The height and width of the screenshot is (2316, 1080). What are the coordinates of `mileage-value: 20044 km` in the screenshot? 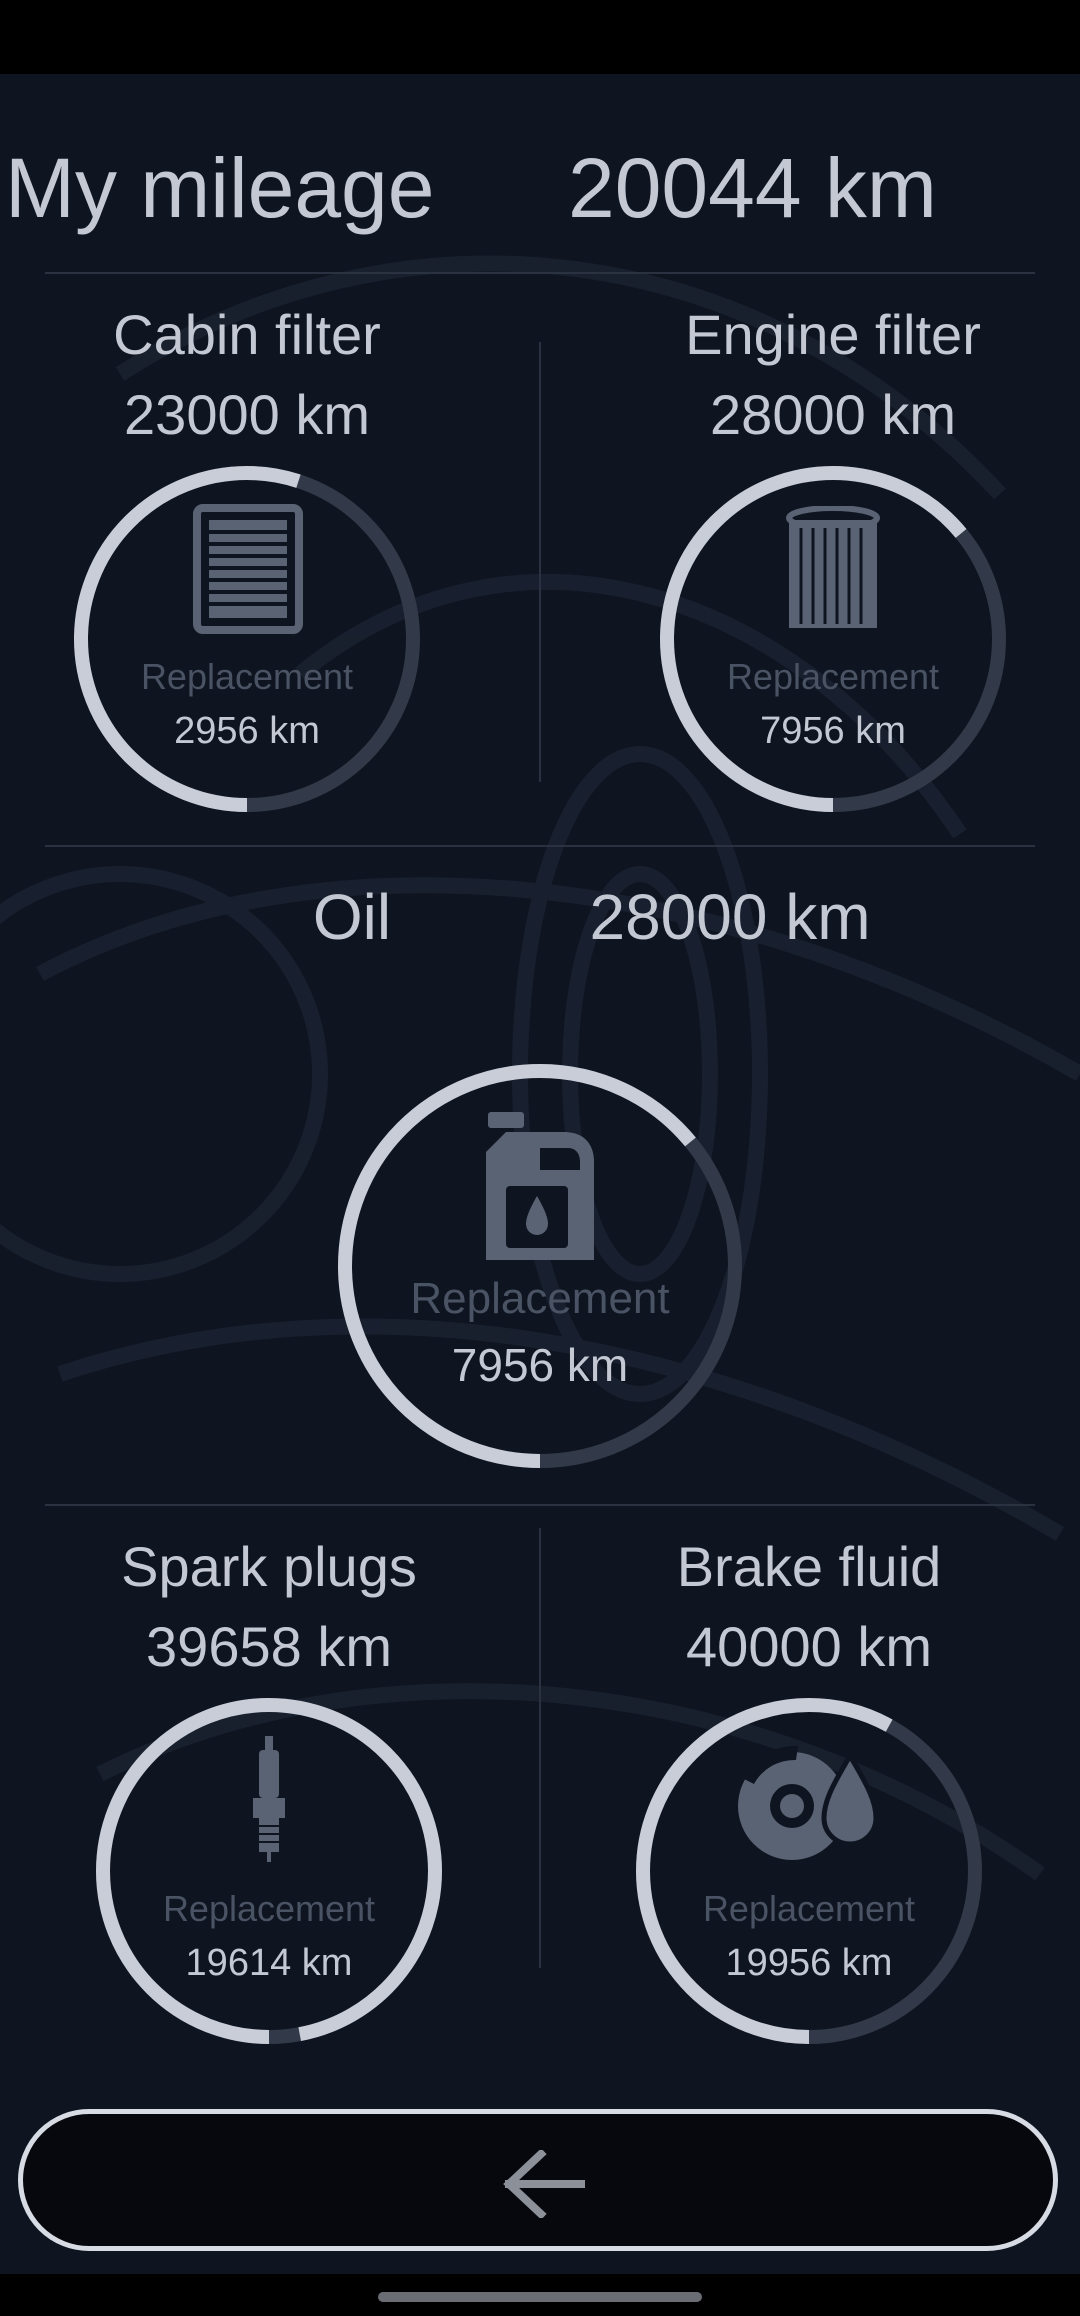 It's located at (752, 188).